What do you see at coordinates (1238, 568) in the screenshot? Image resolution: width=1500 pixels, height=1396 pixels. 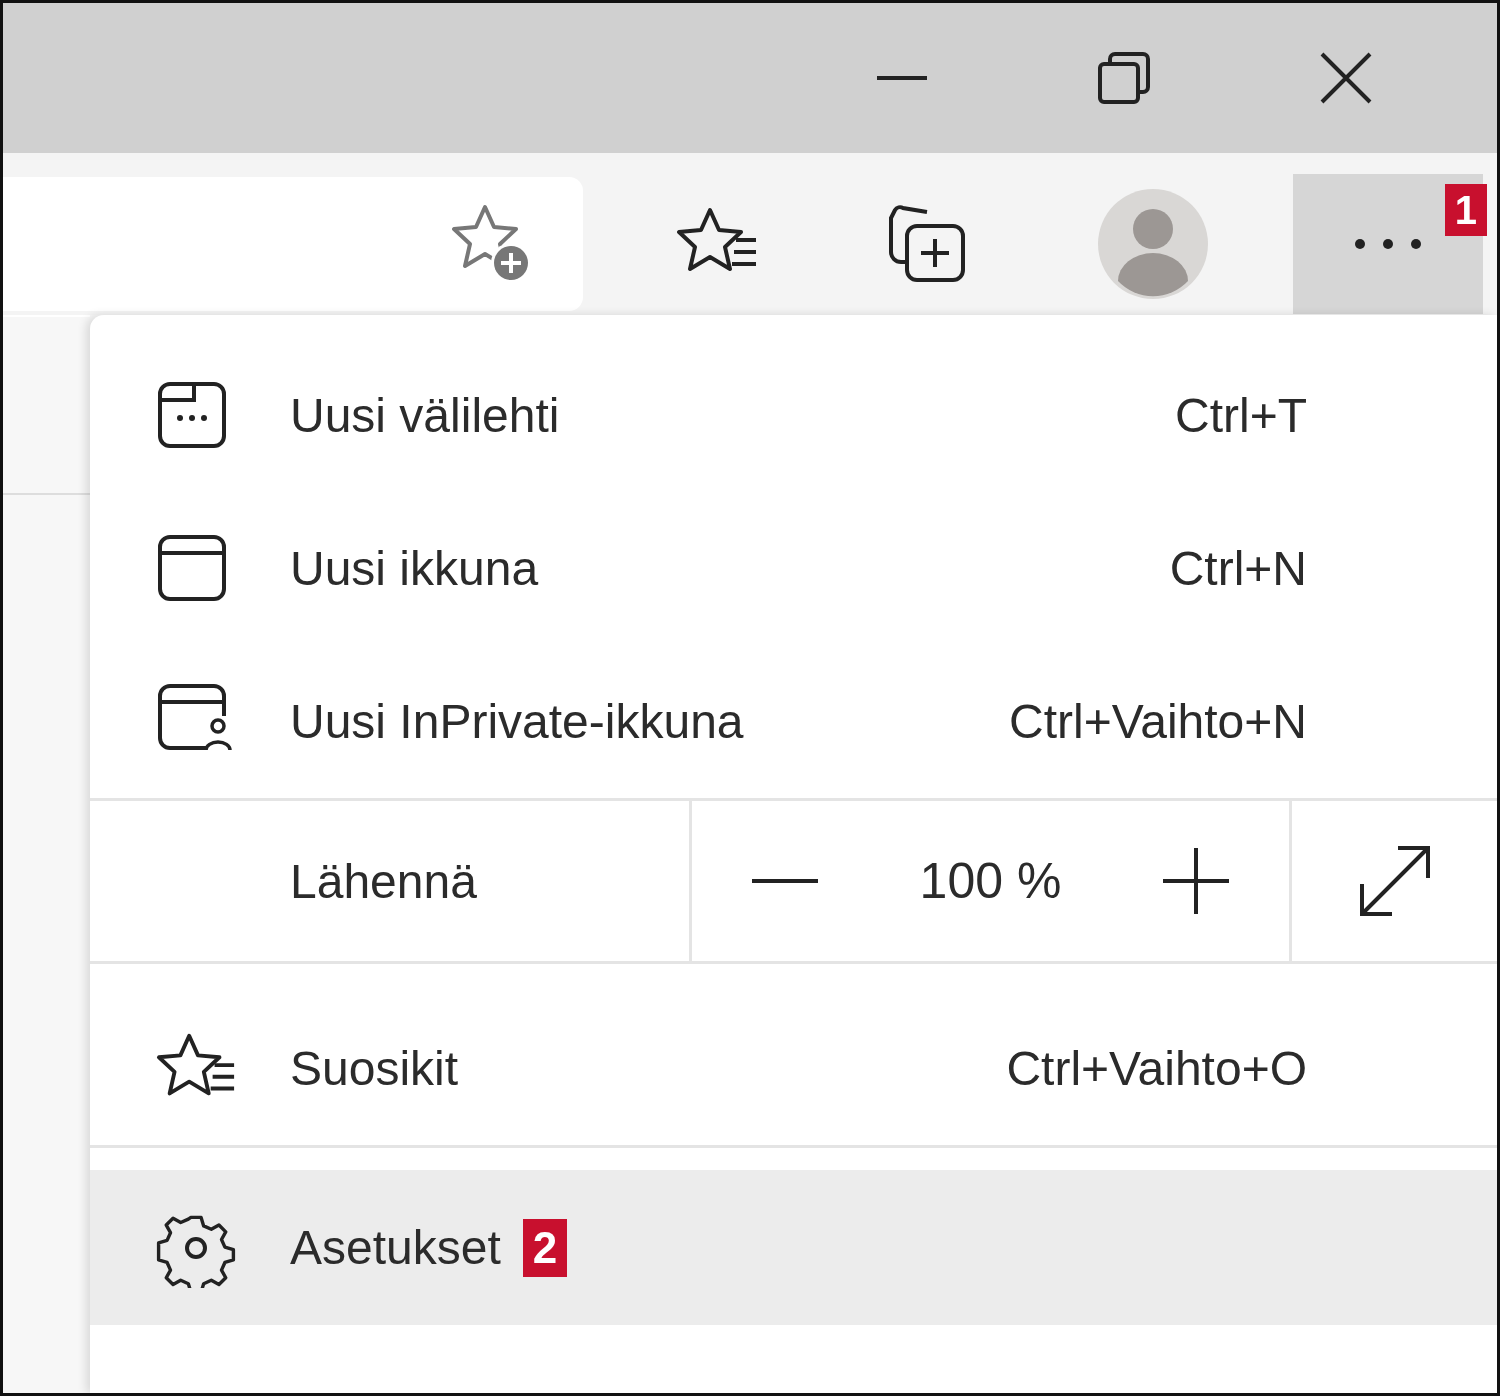 I see `shortcut-label: Ctrl+N` at bounding box center [1238, 568].